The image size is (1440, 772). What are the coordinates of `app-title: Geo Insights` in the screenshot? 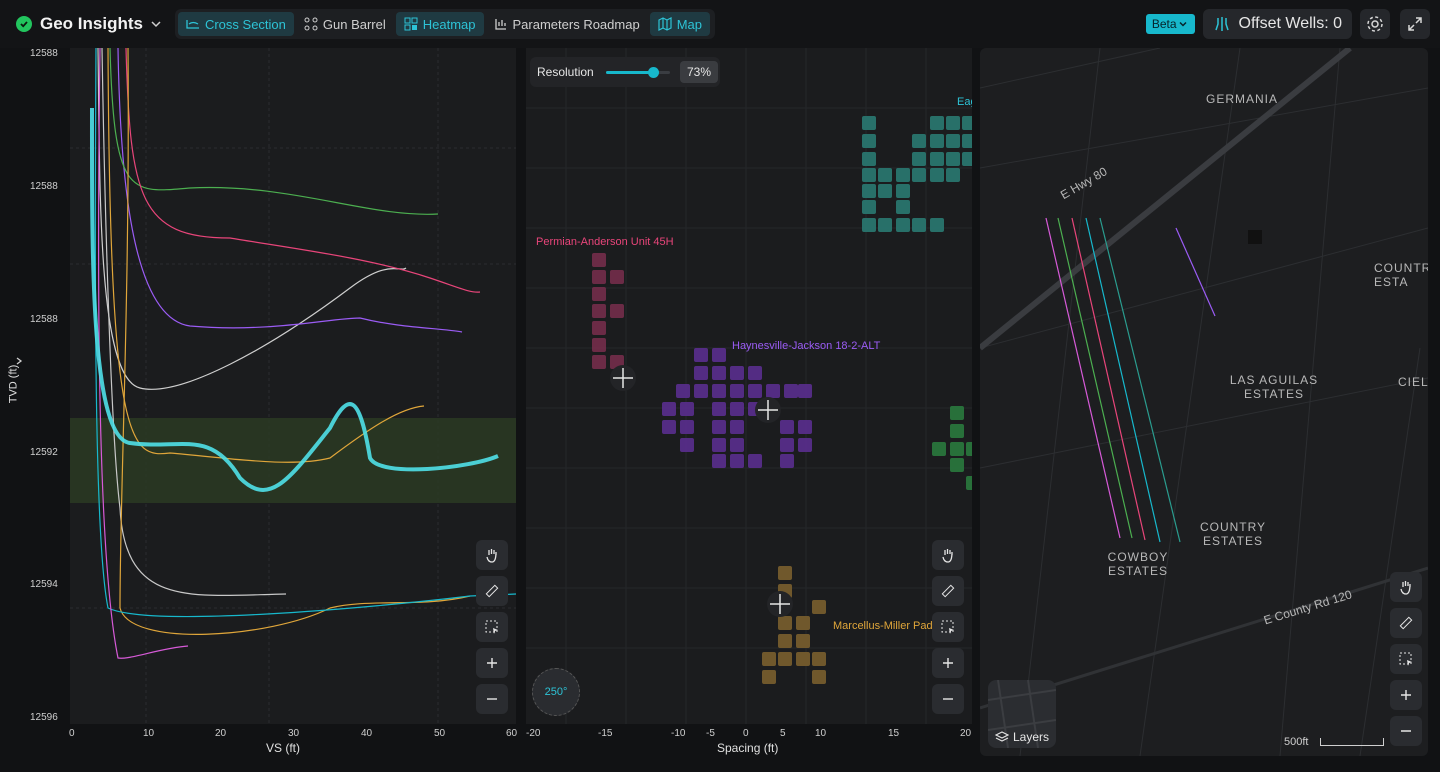 It's located at (91, 23).